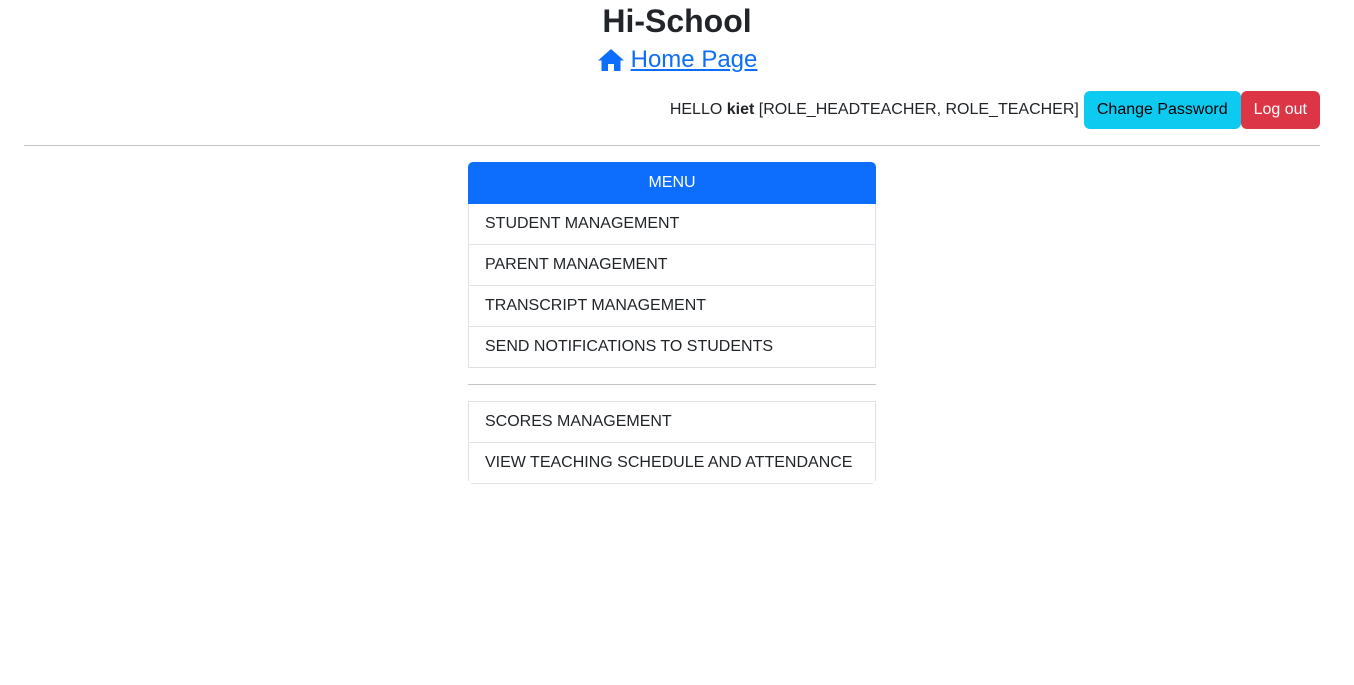 This screenshot has height=685, width=1354. I want to click on menu-header: MENU, so click(672, 183).